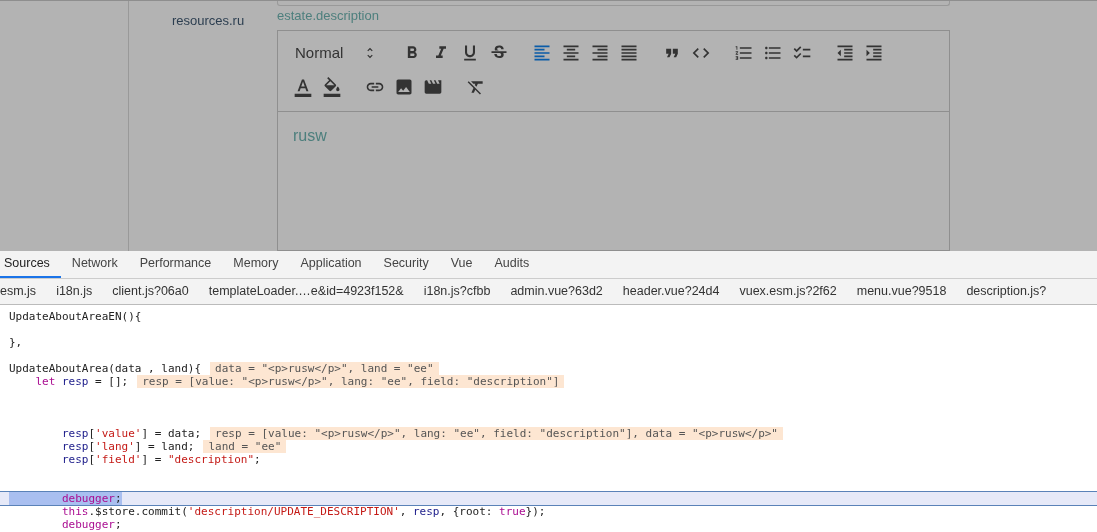  Describe the element at coordinates (105, 368) in the screenshot. I see `code-line: UpdateAboutArea(data , land){` at that location.